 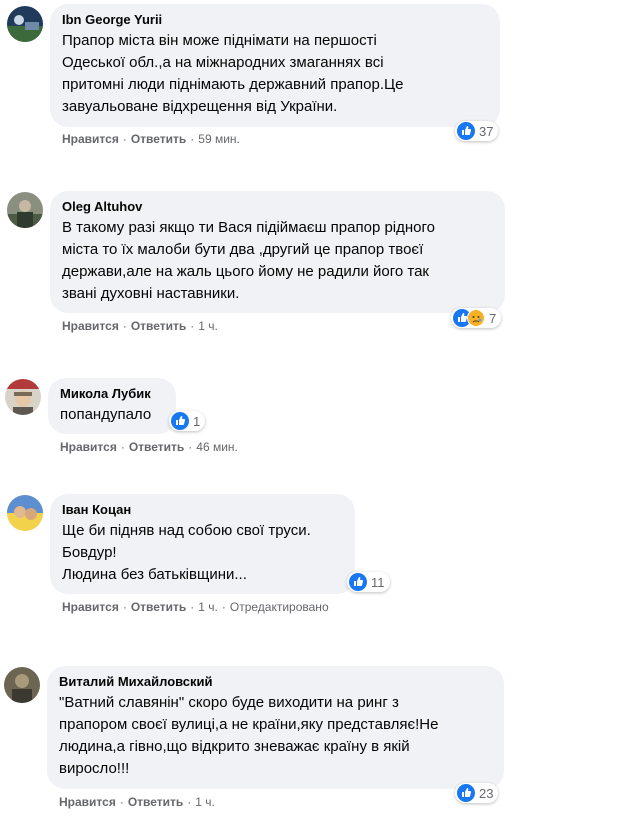 I want to click on comment-bubble: Микола Лубик попандупало, so click(x=112, y=406).